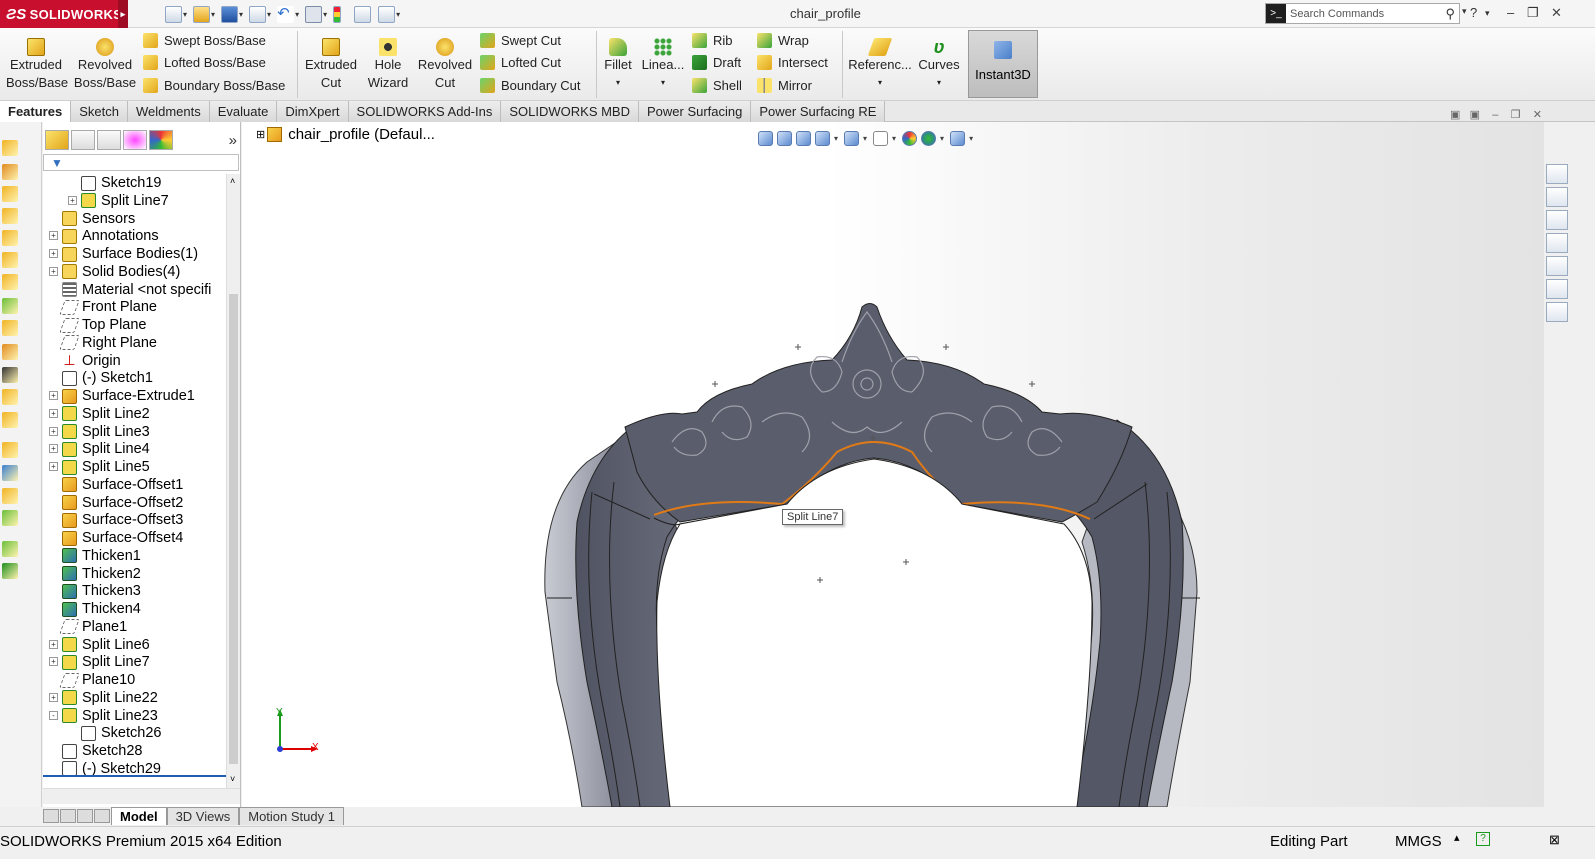 The width and height of the screenshot is (1595, 859). What do you see at coordinates (108, 307) in the screenshot?
I see `tree-item-front-plane: Front Plane` at bounding box center [108, 307].